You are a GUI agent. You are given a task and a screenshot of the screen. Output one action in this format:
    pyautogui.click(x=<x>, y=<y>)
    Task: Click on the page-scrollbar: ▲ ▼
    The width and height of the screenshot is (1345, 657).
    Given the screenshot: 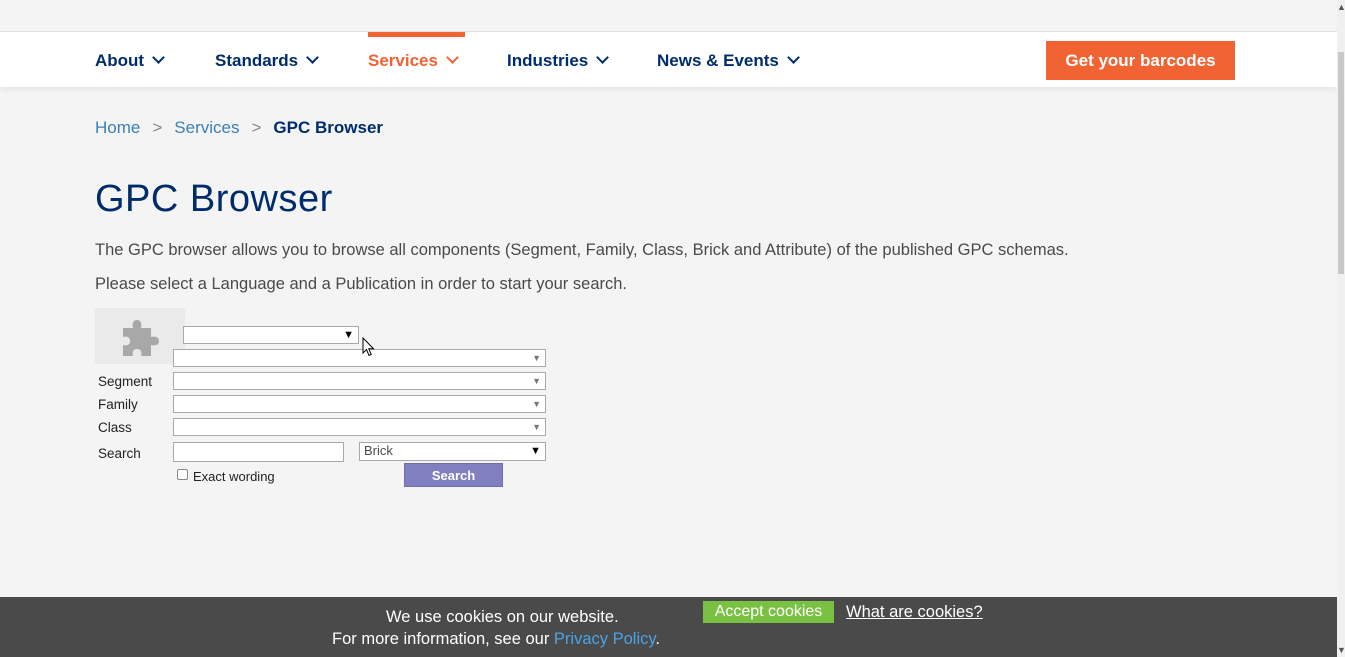 What is the action you would take?
    pyautogui.click(x=1341, y=328)
    